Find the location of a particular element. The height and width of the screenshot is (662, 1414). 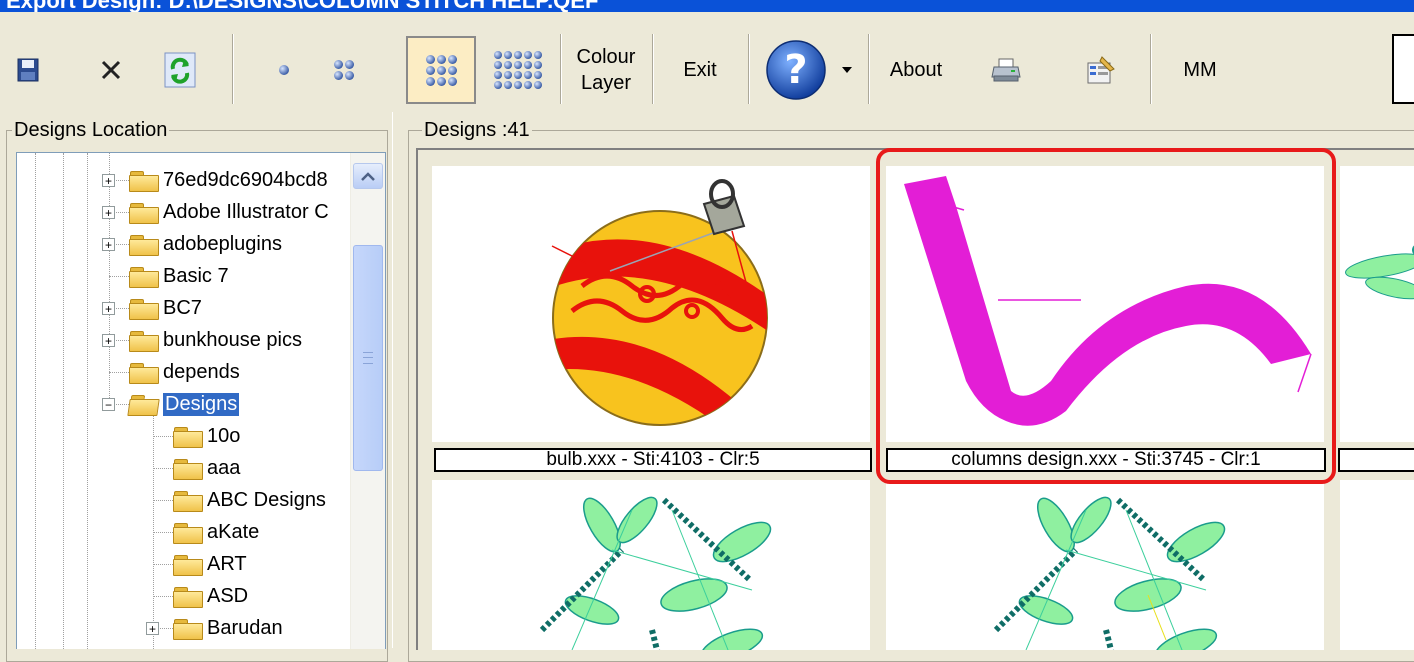

thumbnail-size-3-button is located at coordinates (441, 70).